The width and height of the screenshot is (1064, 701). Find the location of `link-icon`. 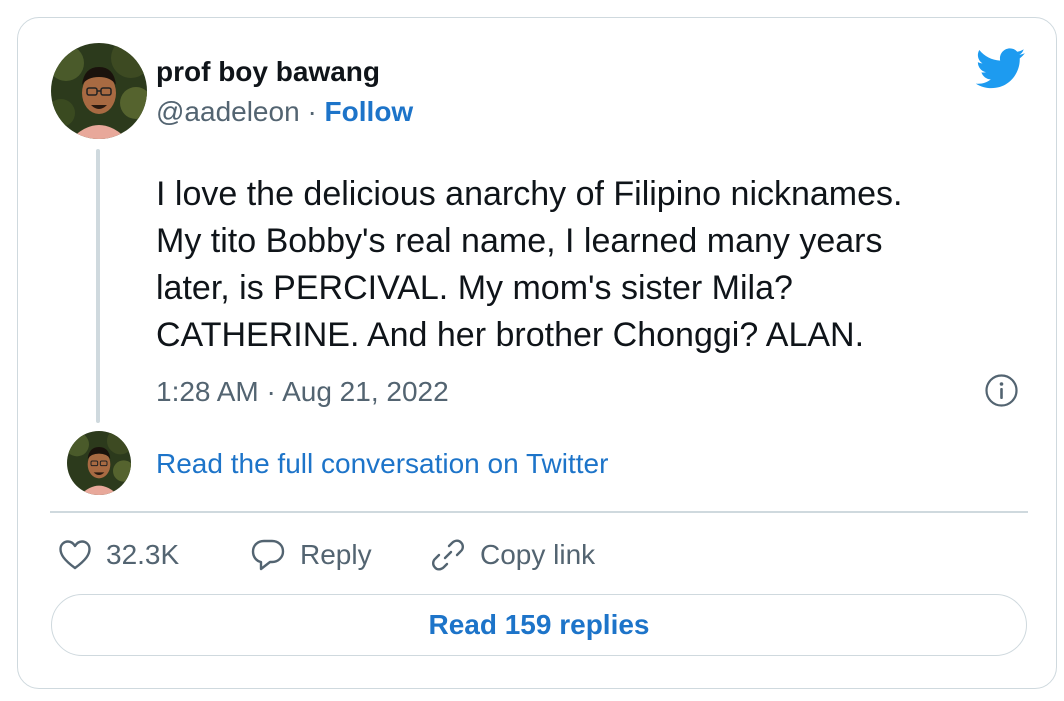

link-icon is located at coordinates (448, 555).